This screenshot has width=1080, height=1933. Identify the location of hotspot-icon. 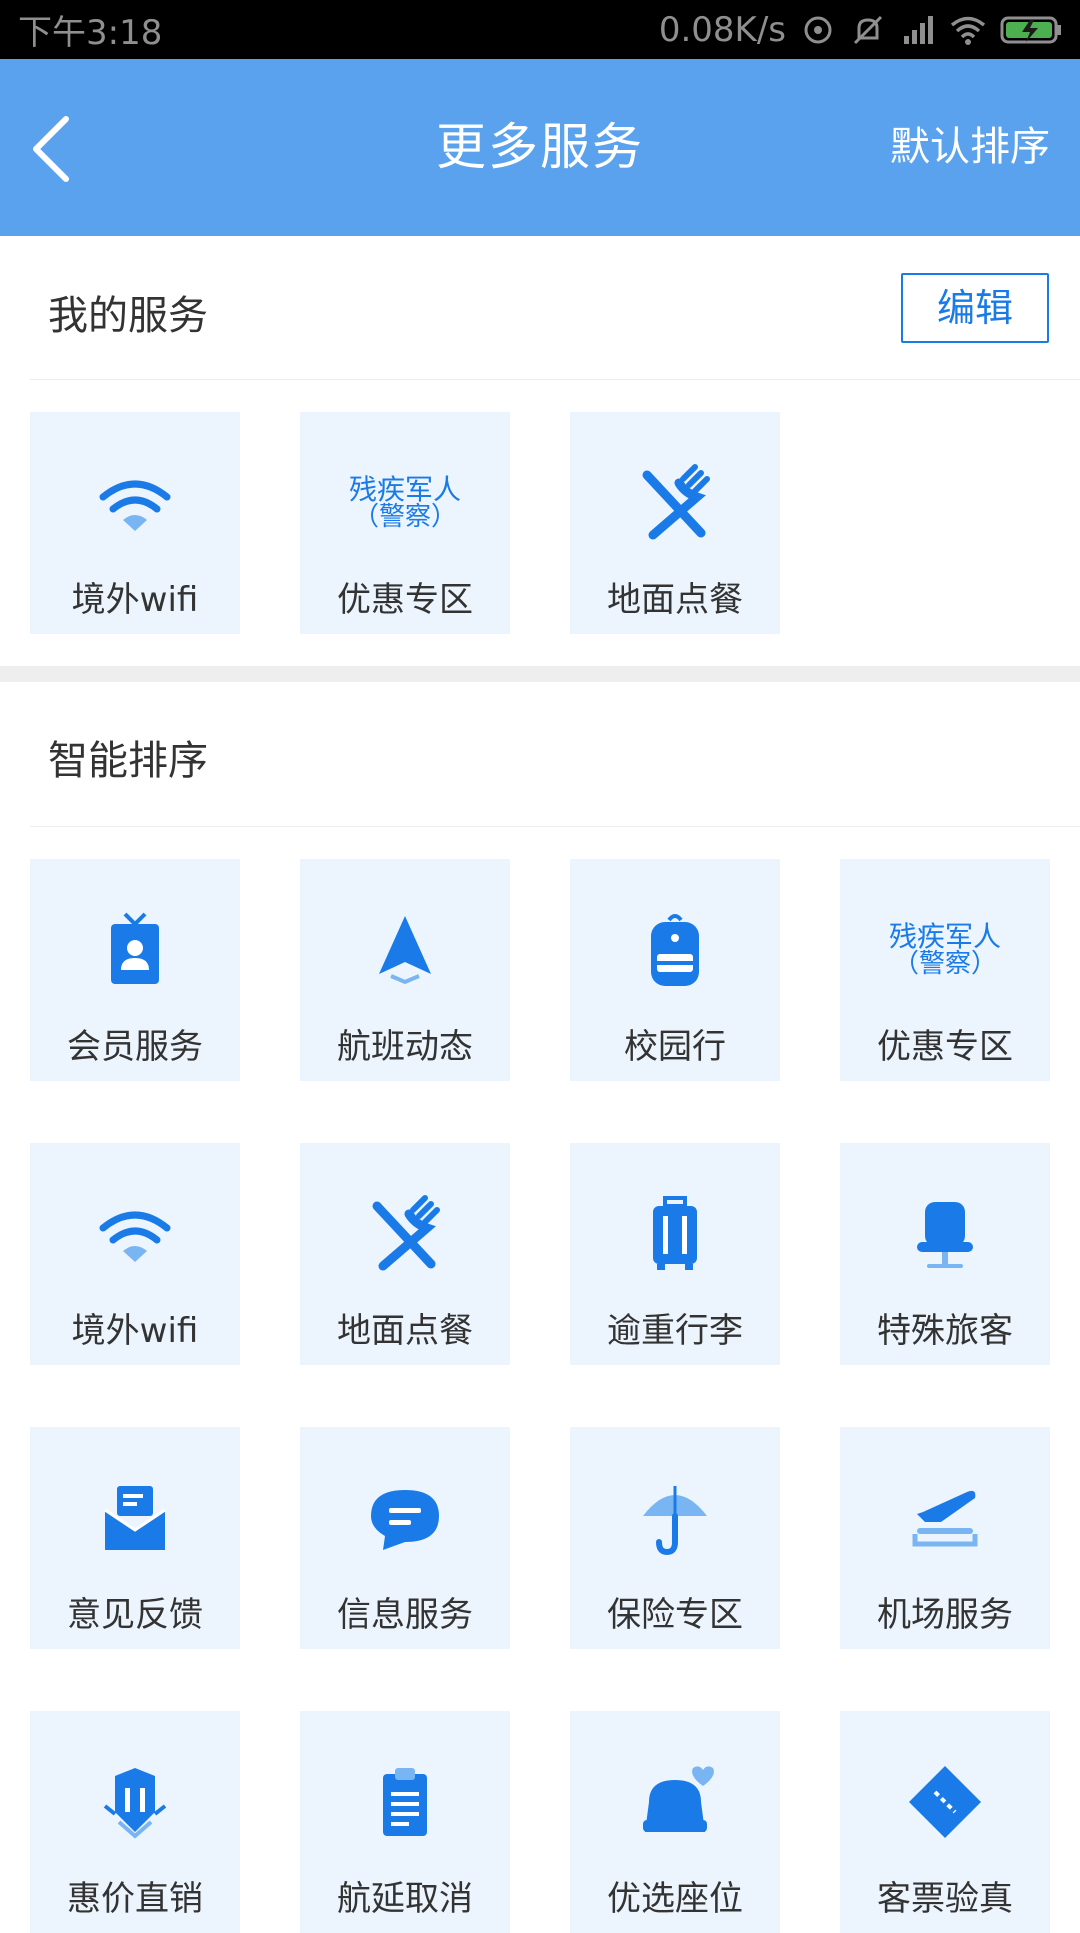
(818, 30).